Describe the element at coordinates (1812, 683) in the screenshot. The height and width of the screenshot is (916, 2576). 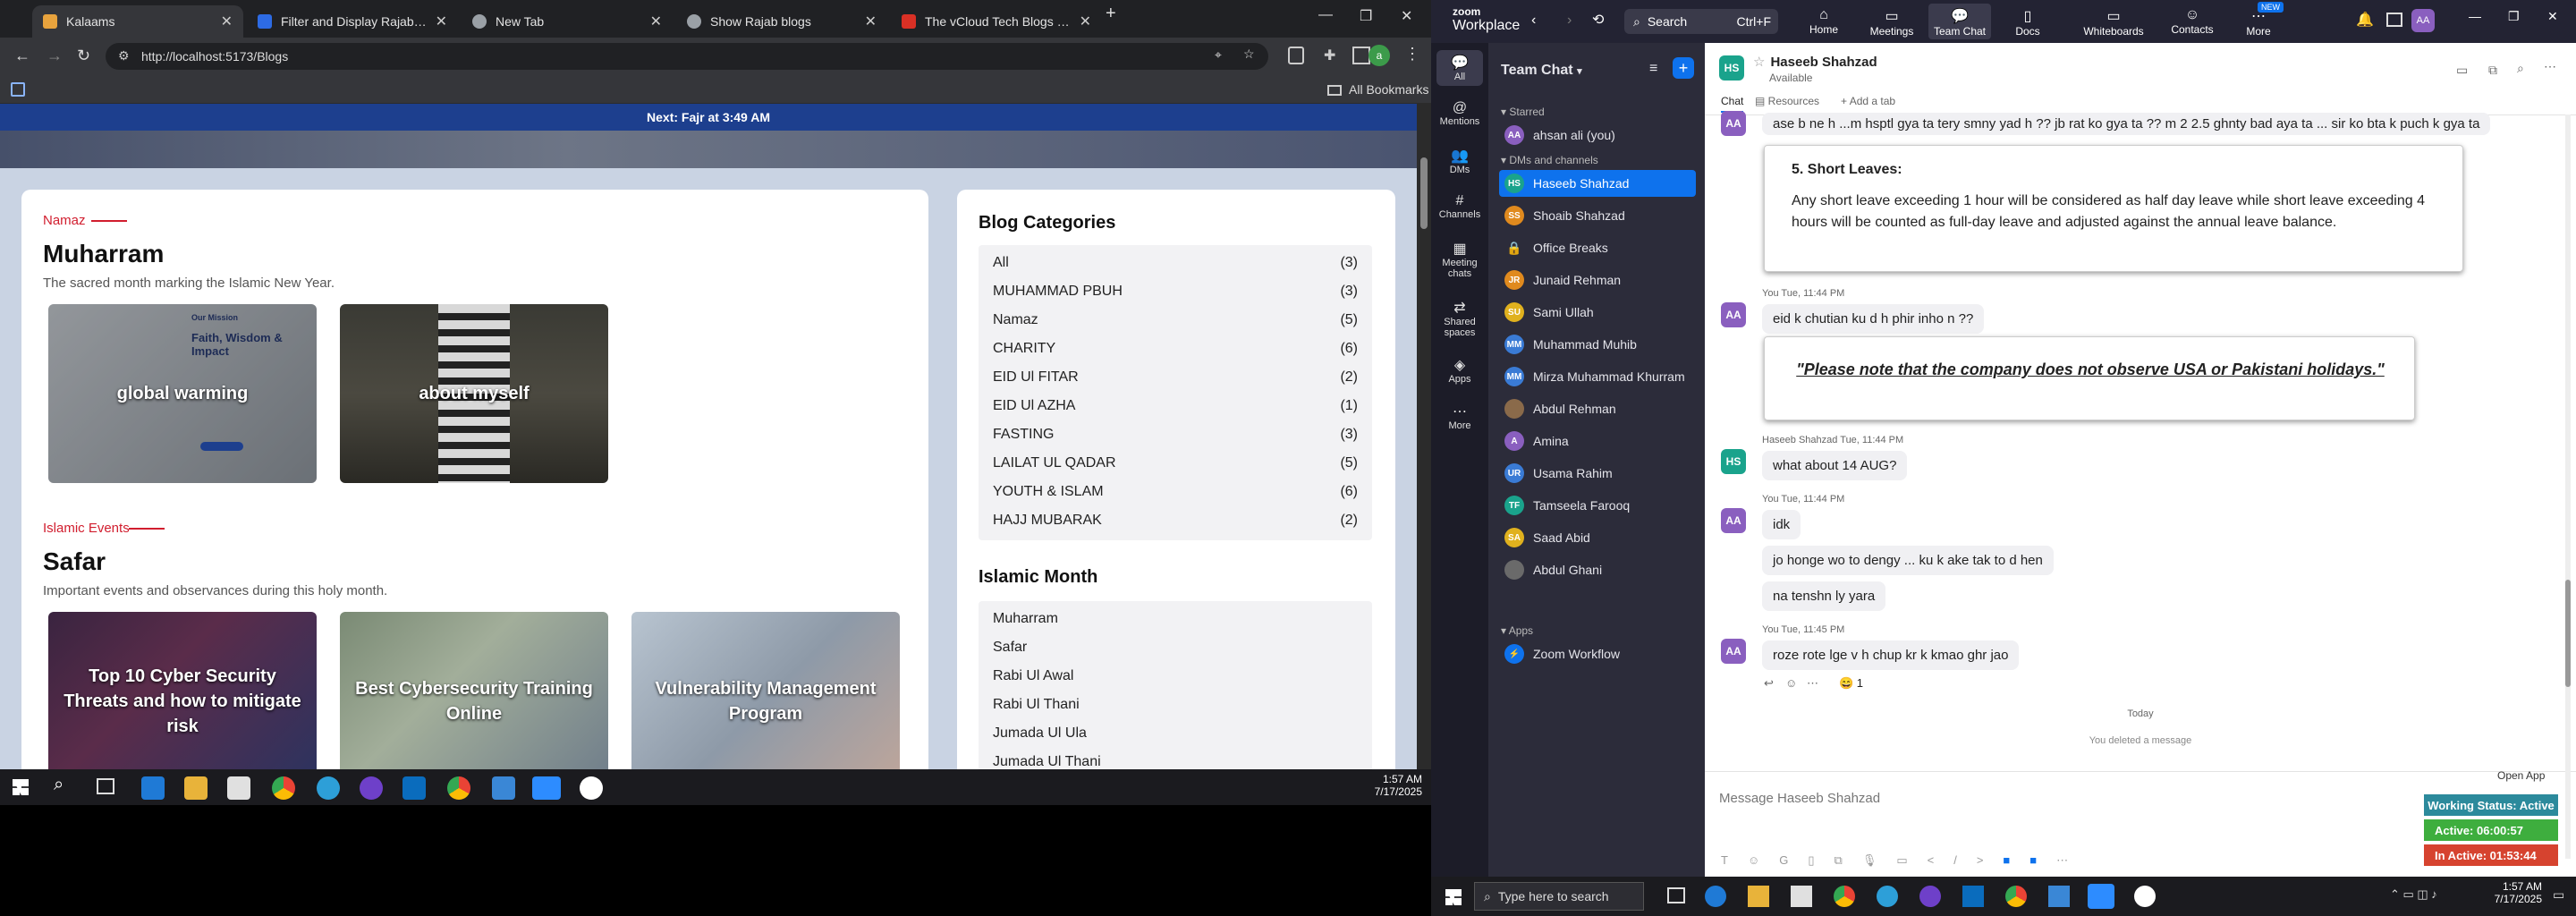
I see `more-icon: ⋯` at that location.